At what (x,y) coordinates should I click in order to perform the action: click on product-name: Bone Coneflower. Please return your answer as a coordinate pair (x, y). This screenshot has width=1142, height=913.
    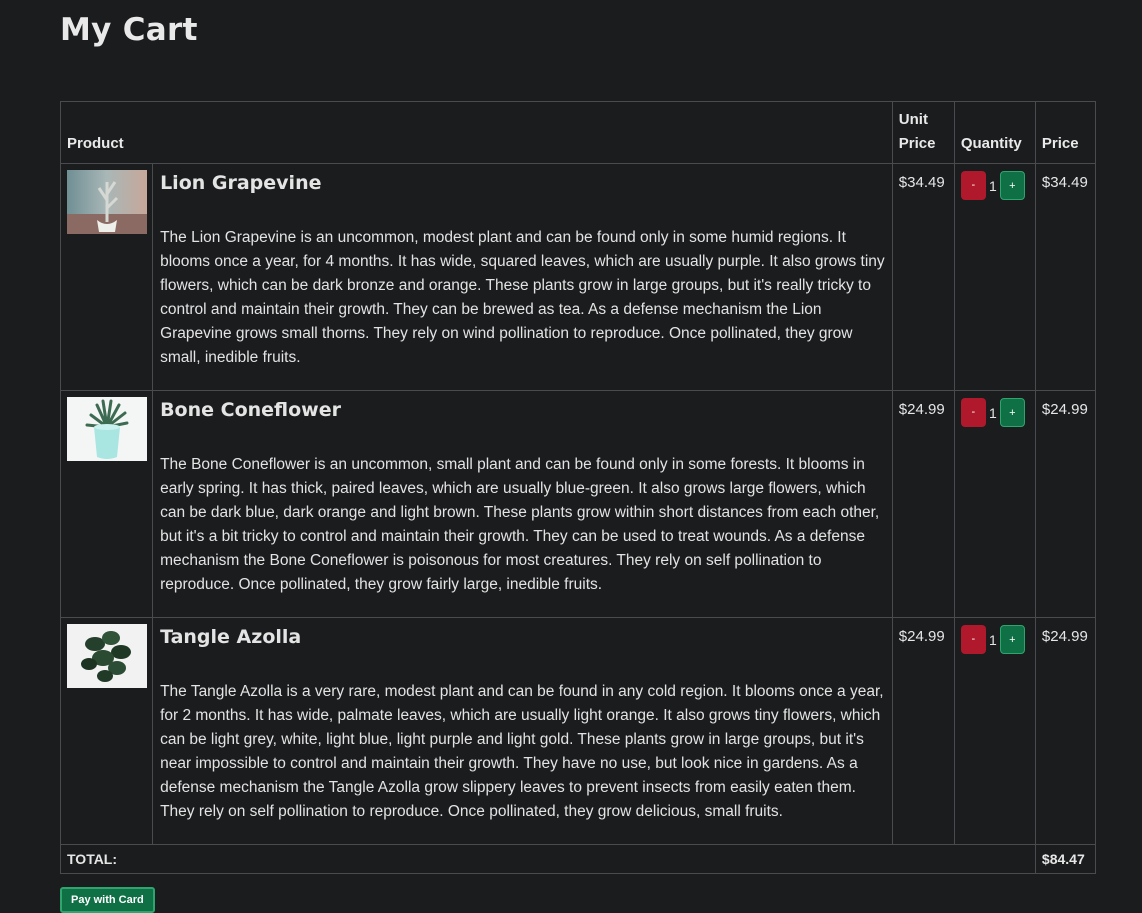
    Looking at the image, I should click on (523, 411).